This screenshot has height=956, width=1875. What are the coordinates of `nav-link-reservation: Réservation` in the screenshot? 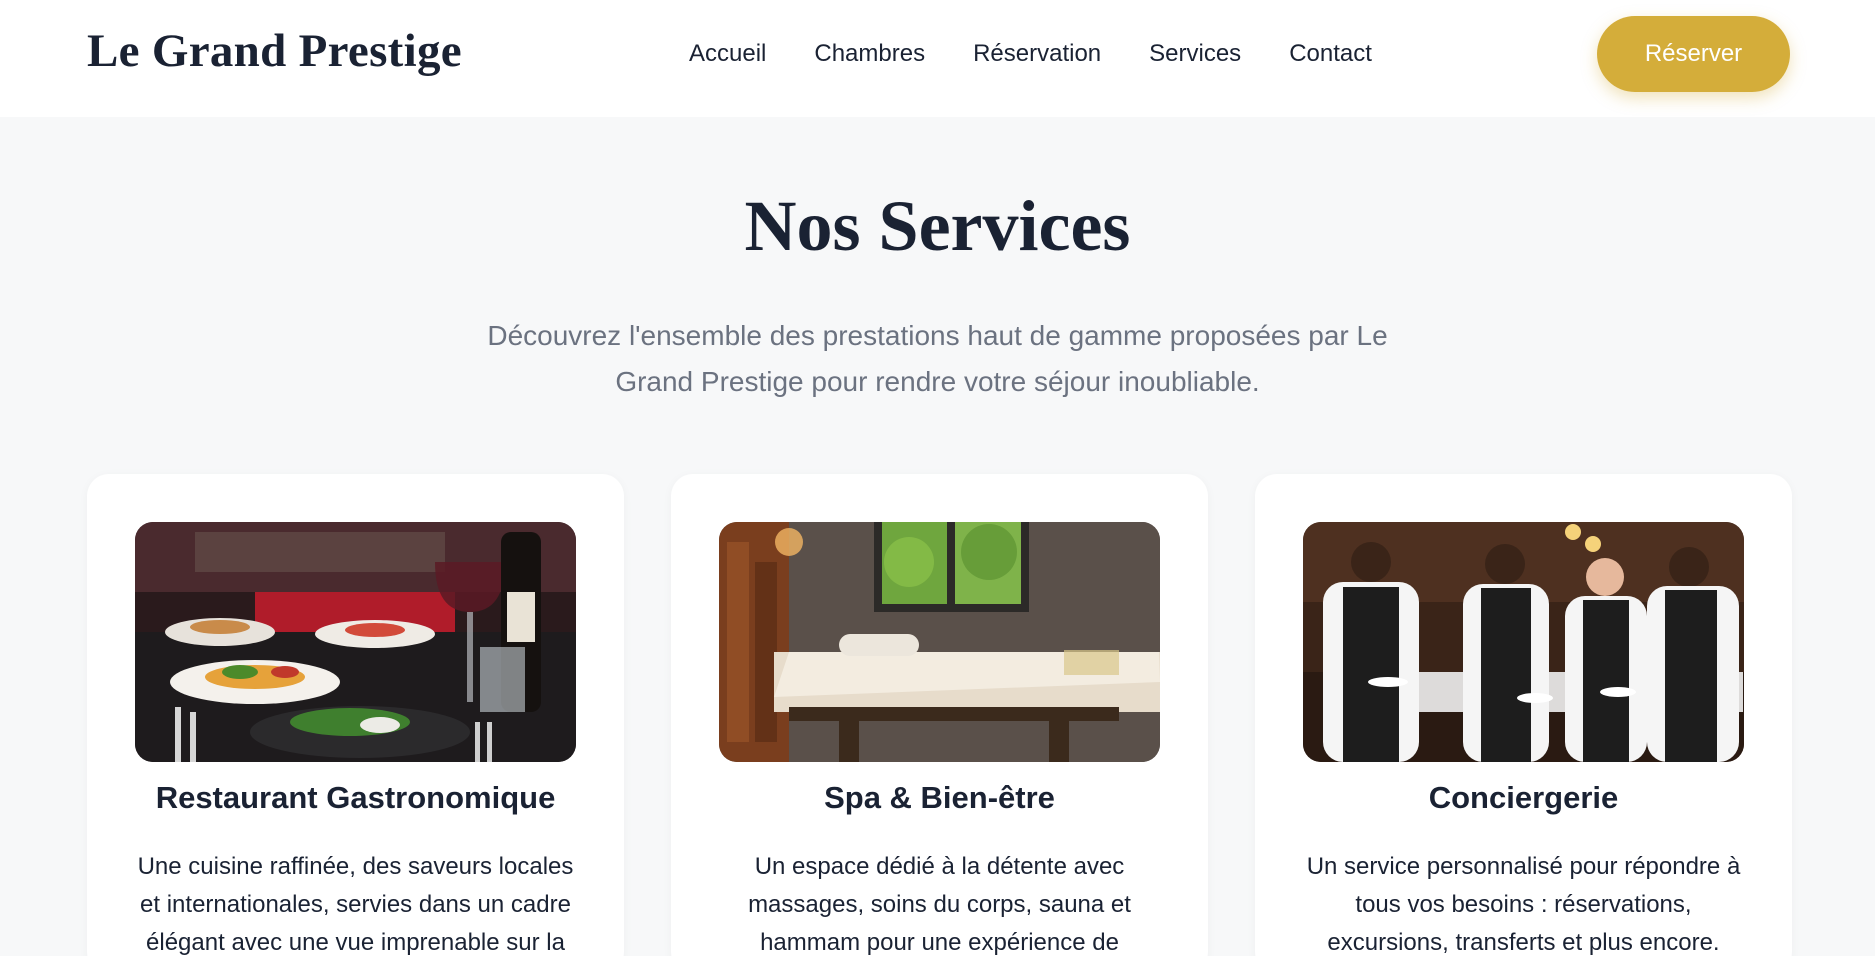 It's located at (1037, 54).